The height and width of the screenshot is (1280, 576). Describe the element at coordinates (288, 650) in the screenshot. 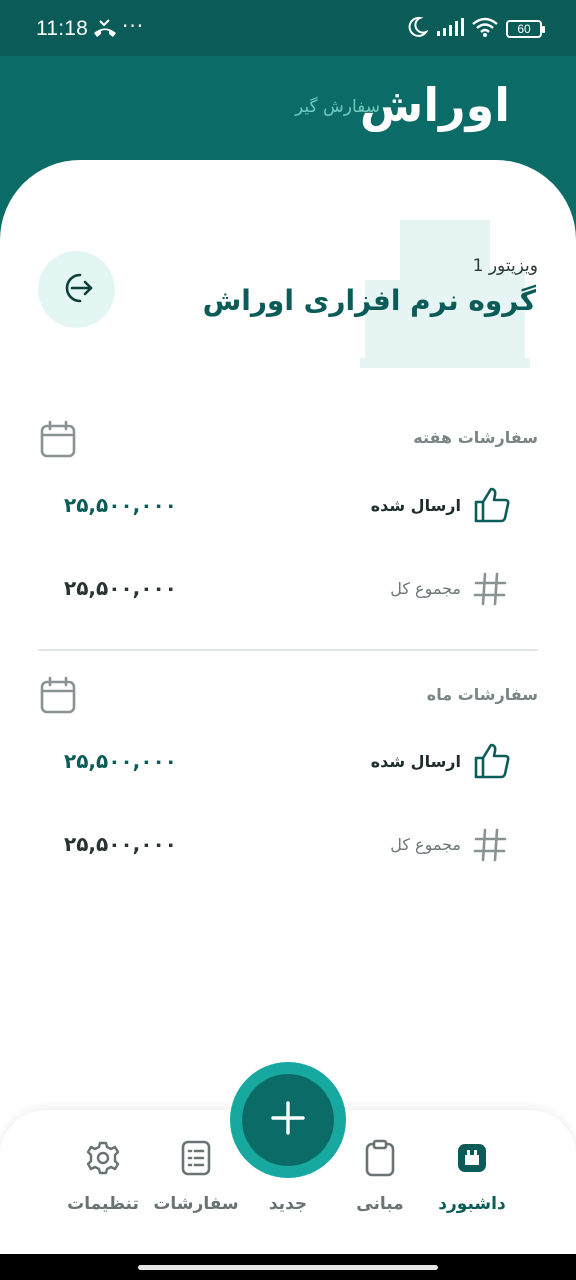

I see `section-divider` at that location.